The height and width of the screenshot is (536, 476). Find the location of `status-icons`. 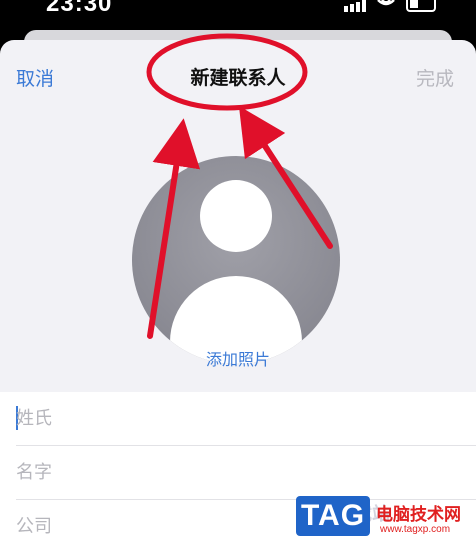

status-icons is located at coordinates (390, 7).